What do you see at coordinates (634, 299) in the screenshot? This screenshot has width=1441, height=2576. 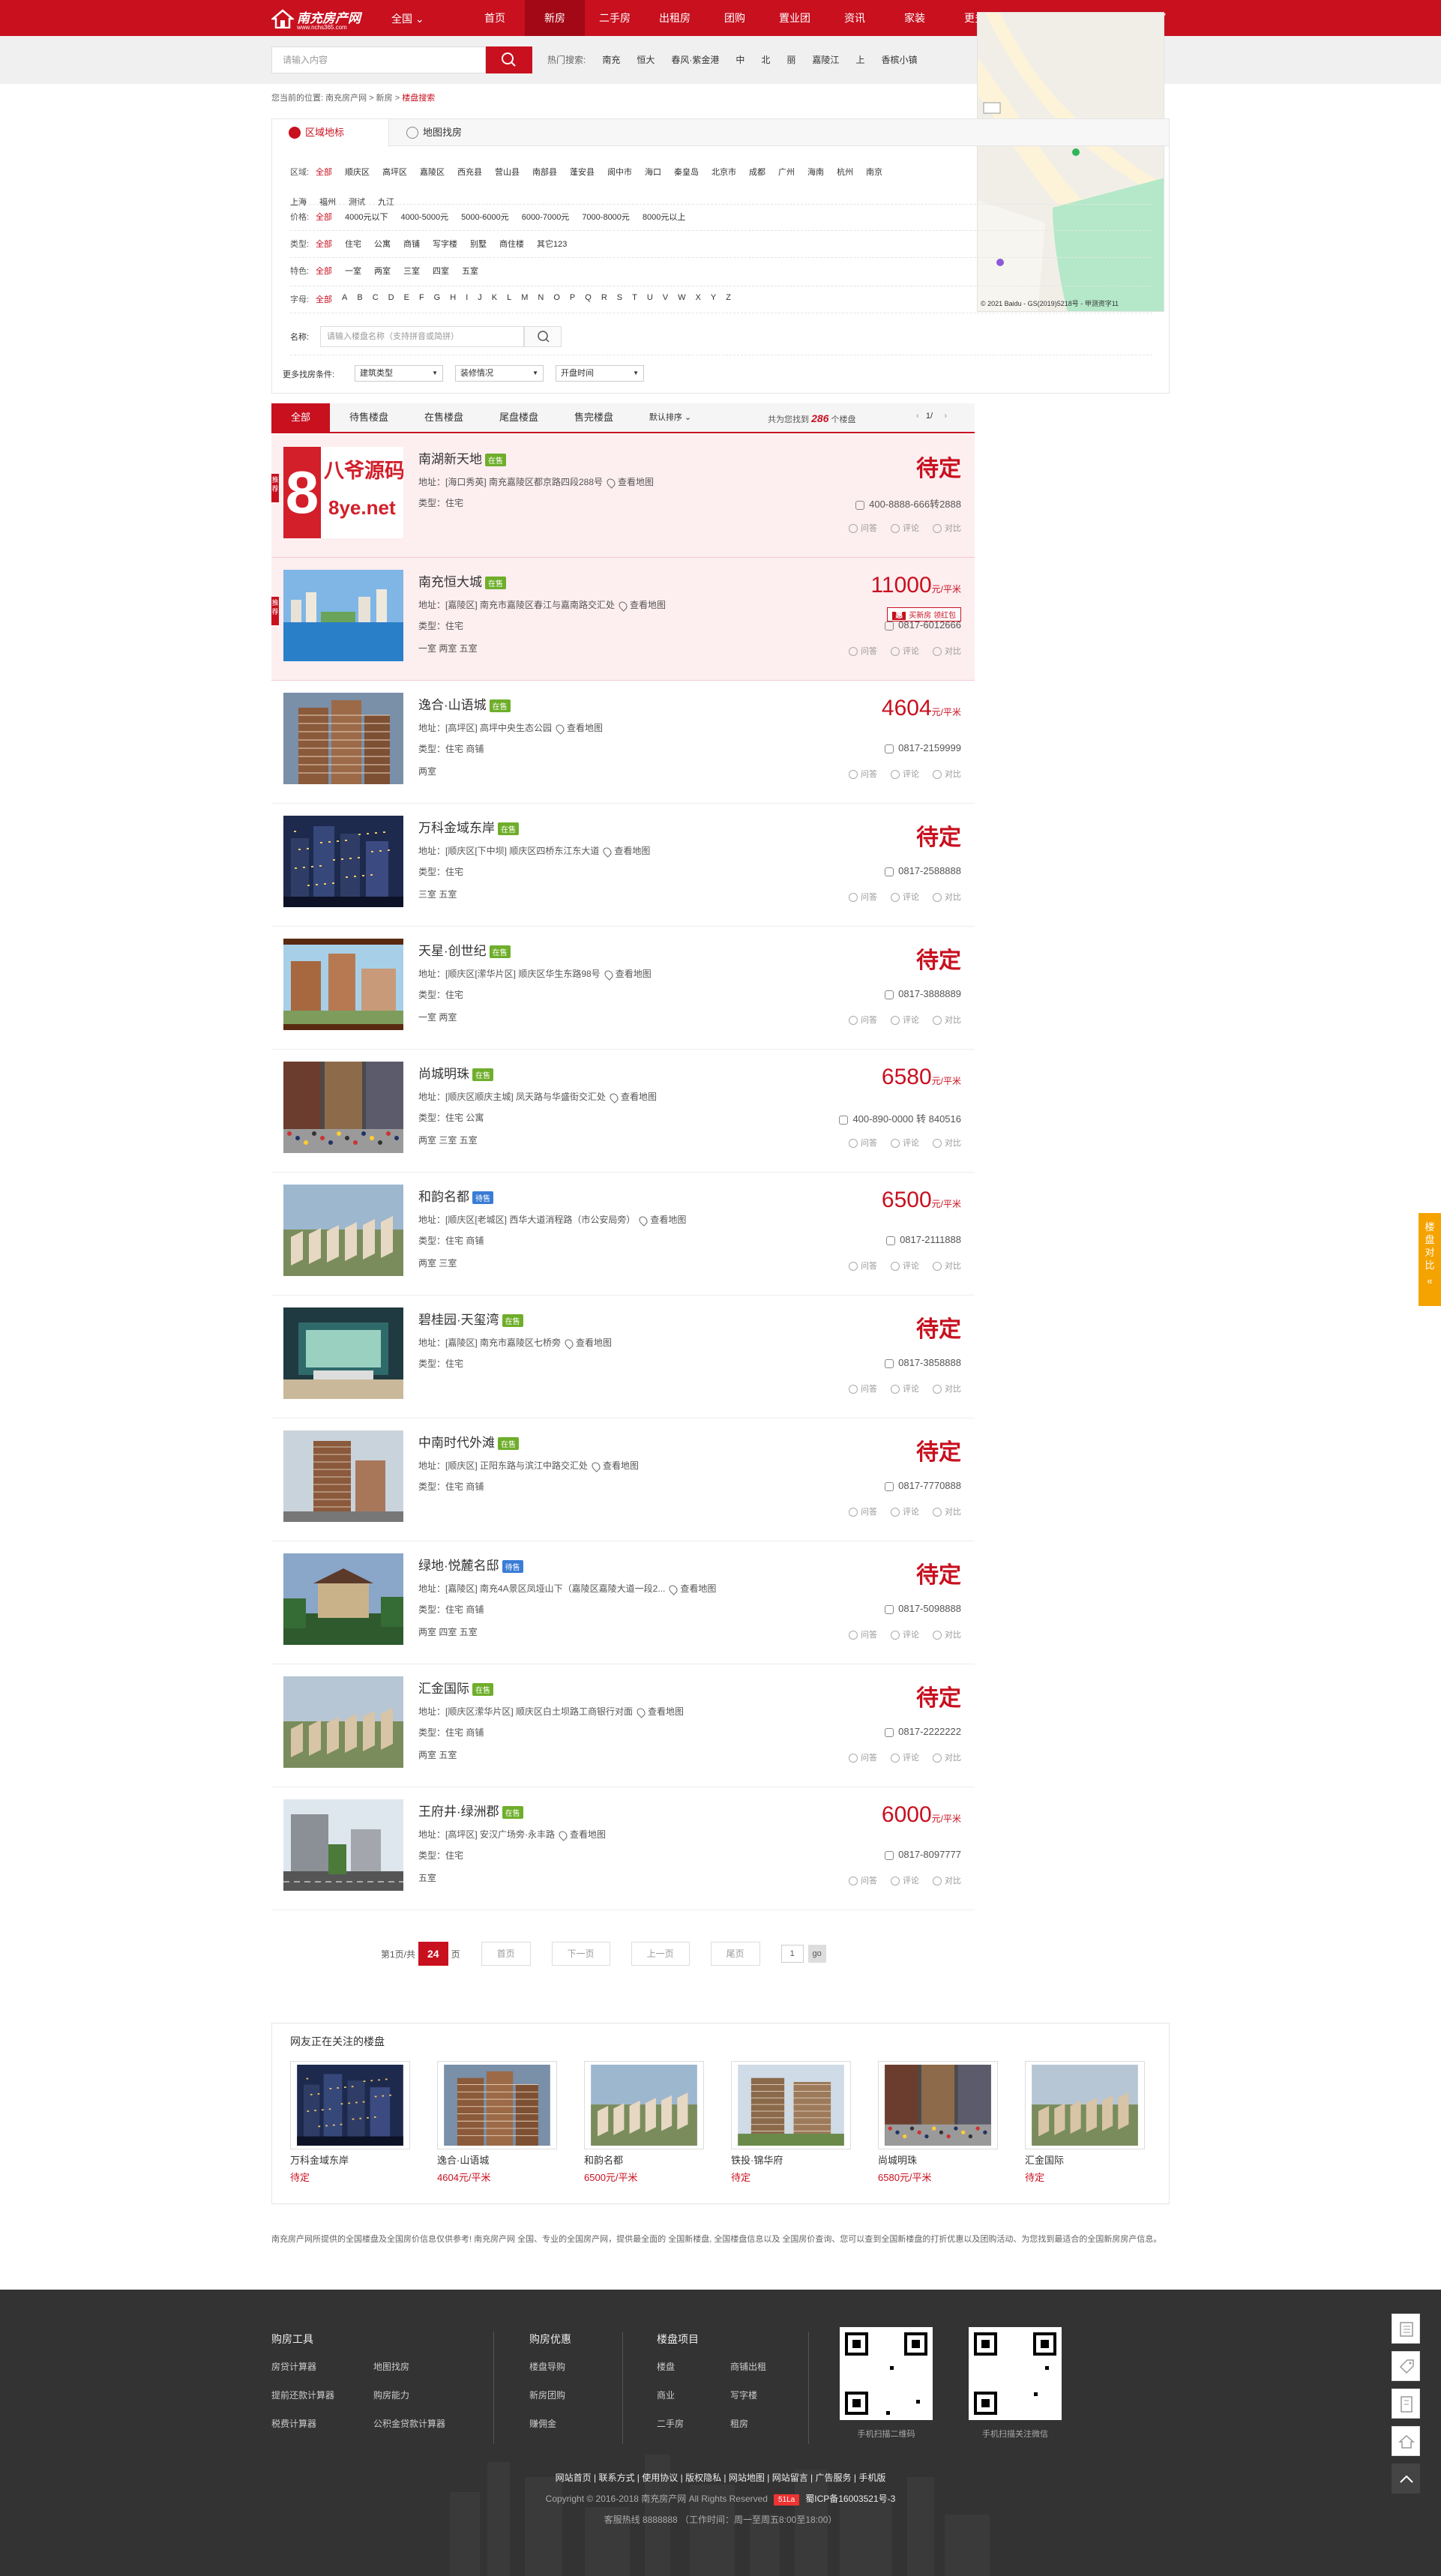 I see `filter-option: T` at bounding box center [634, 299].